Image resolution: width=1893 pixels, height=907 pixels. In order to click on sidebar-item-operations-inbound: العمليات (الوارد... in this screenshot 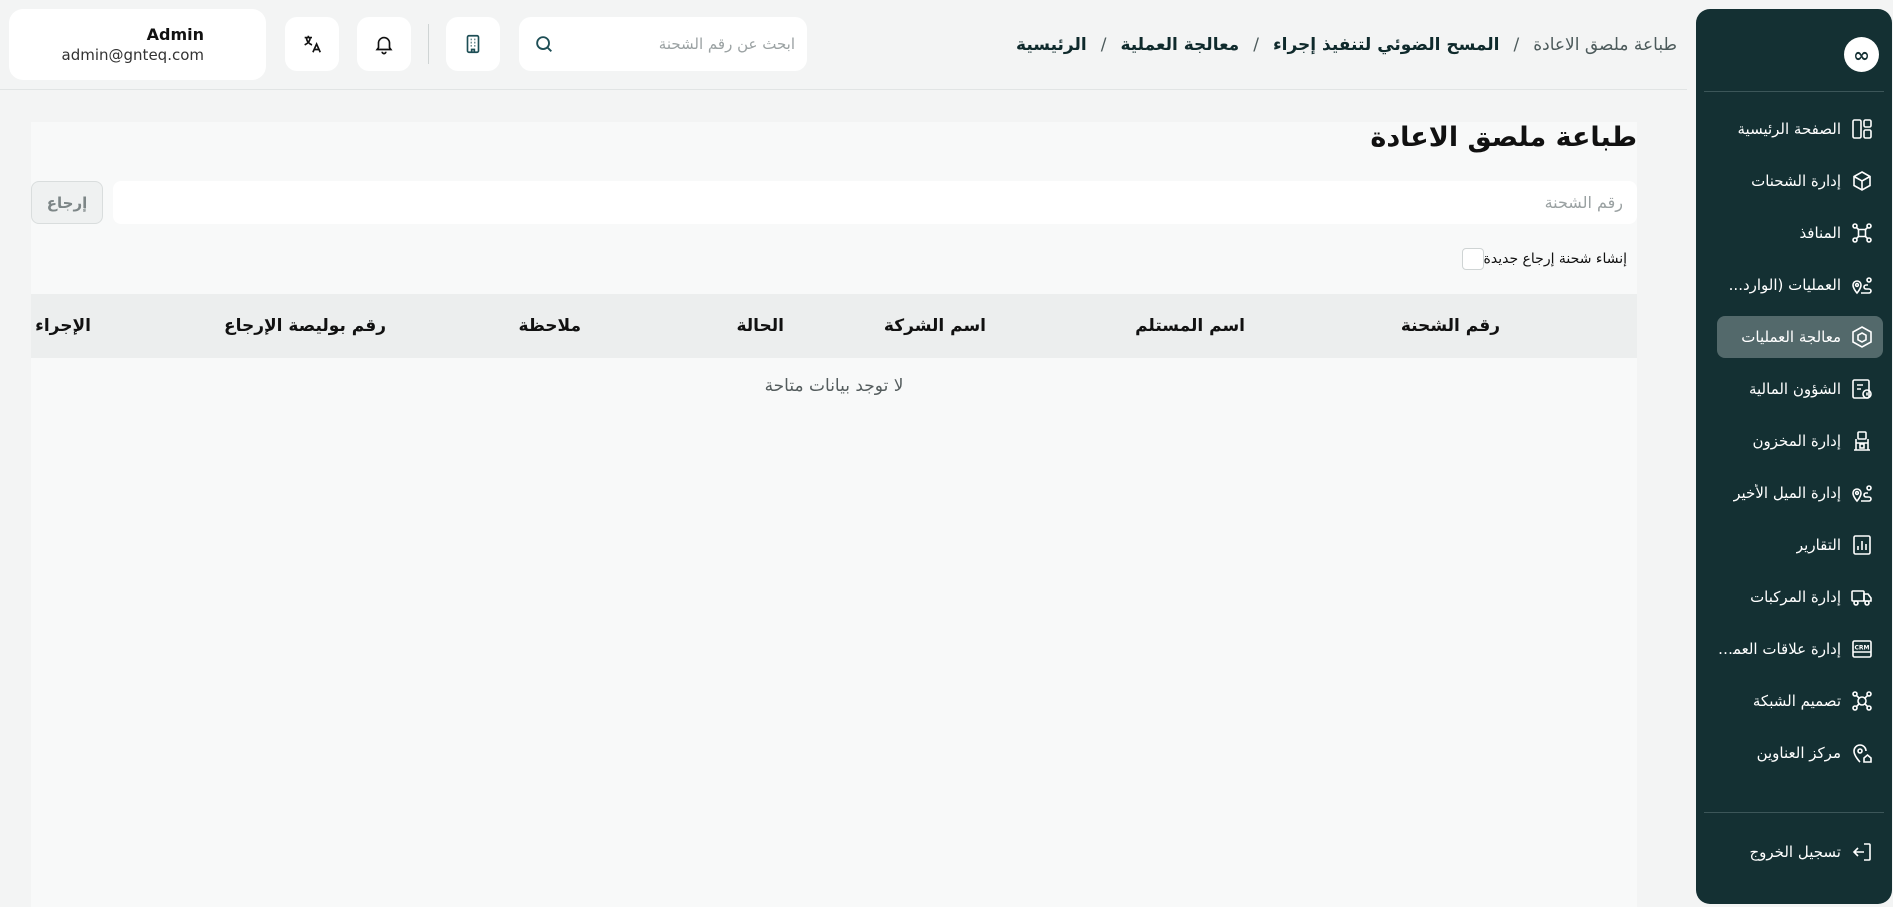, I will do `click(1800, 285)`.